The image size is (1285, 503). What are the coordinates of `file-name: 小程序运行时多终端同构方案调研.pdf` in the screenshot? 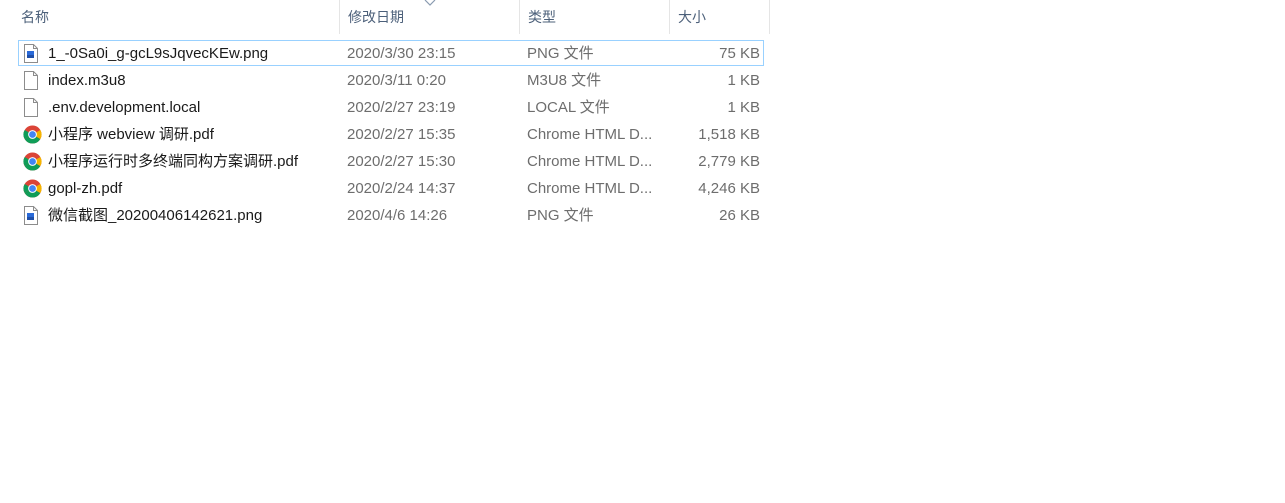 It's located at (173, 161).